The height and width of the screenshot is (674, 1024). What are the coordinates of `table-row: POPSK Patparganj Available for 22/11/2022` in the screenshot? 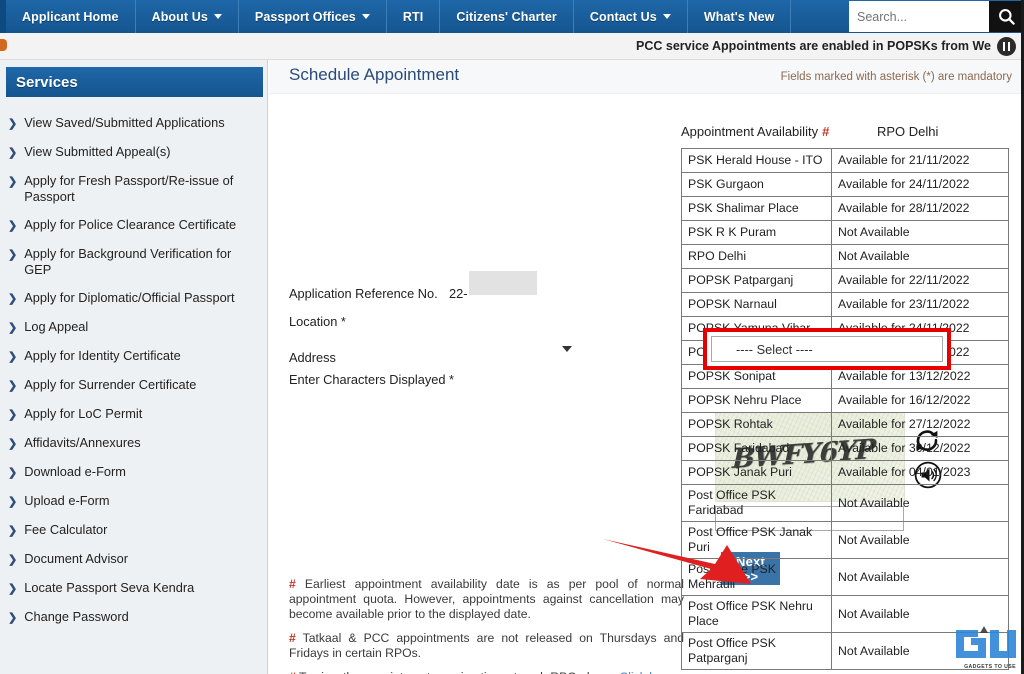 It's located at (845, 280).